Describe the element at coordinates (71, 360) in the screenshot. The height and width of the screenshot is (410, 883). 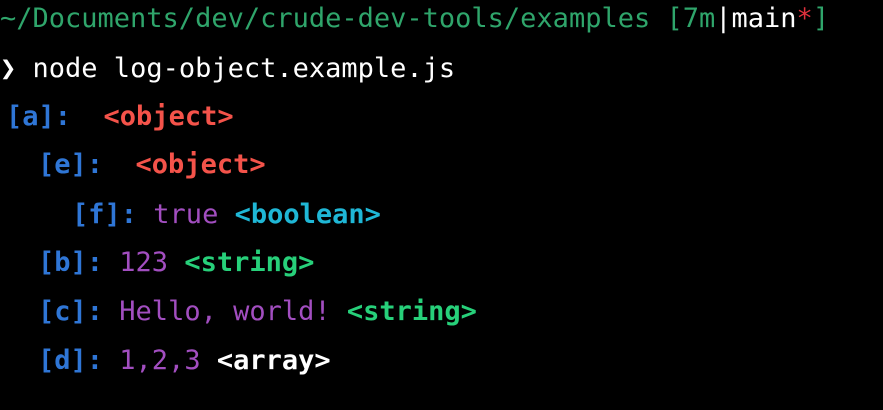
I see `output-key: [d]:` at that location.